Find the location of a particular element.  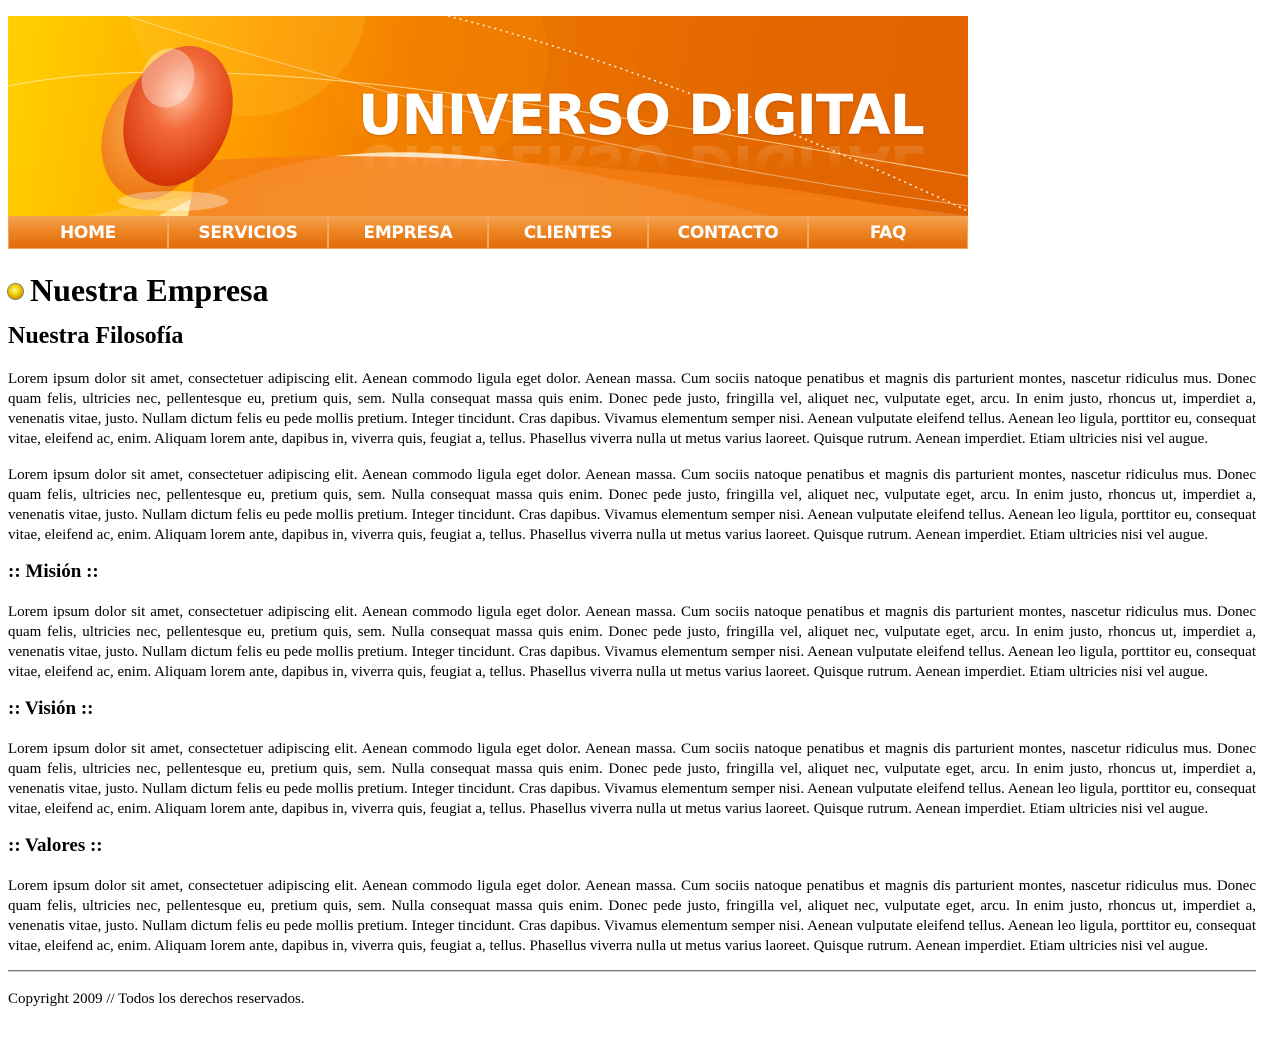

nav-label: CONTACTO is located at coordinates (728, 232).